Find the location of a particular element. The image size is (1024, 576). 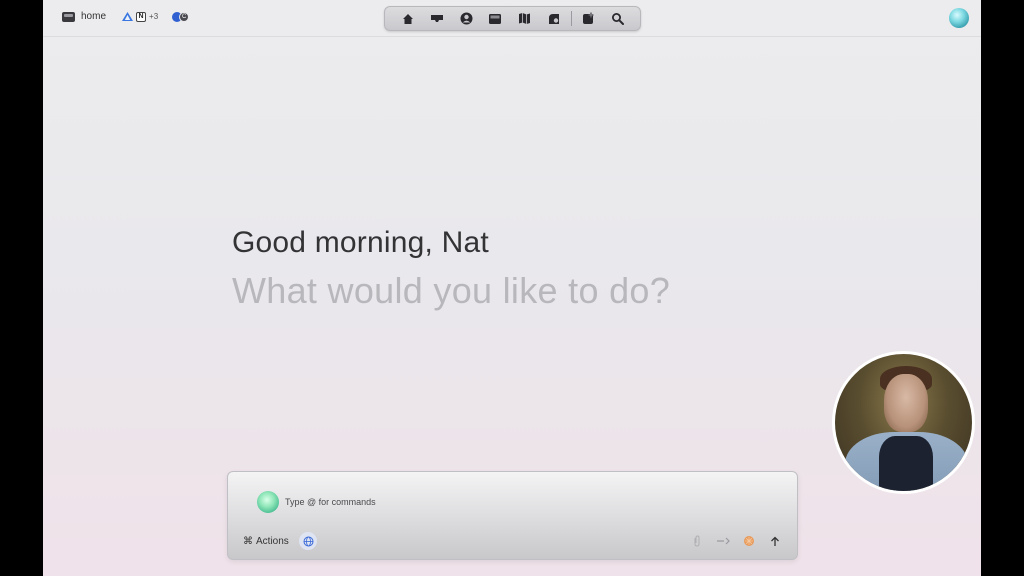

inbox-icon is located at coordinates (436, 18).